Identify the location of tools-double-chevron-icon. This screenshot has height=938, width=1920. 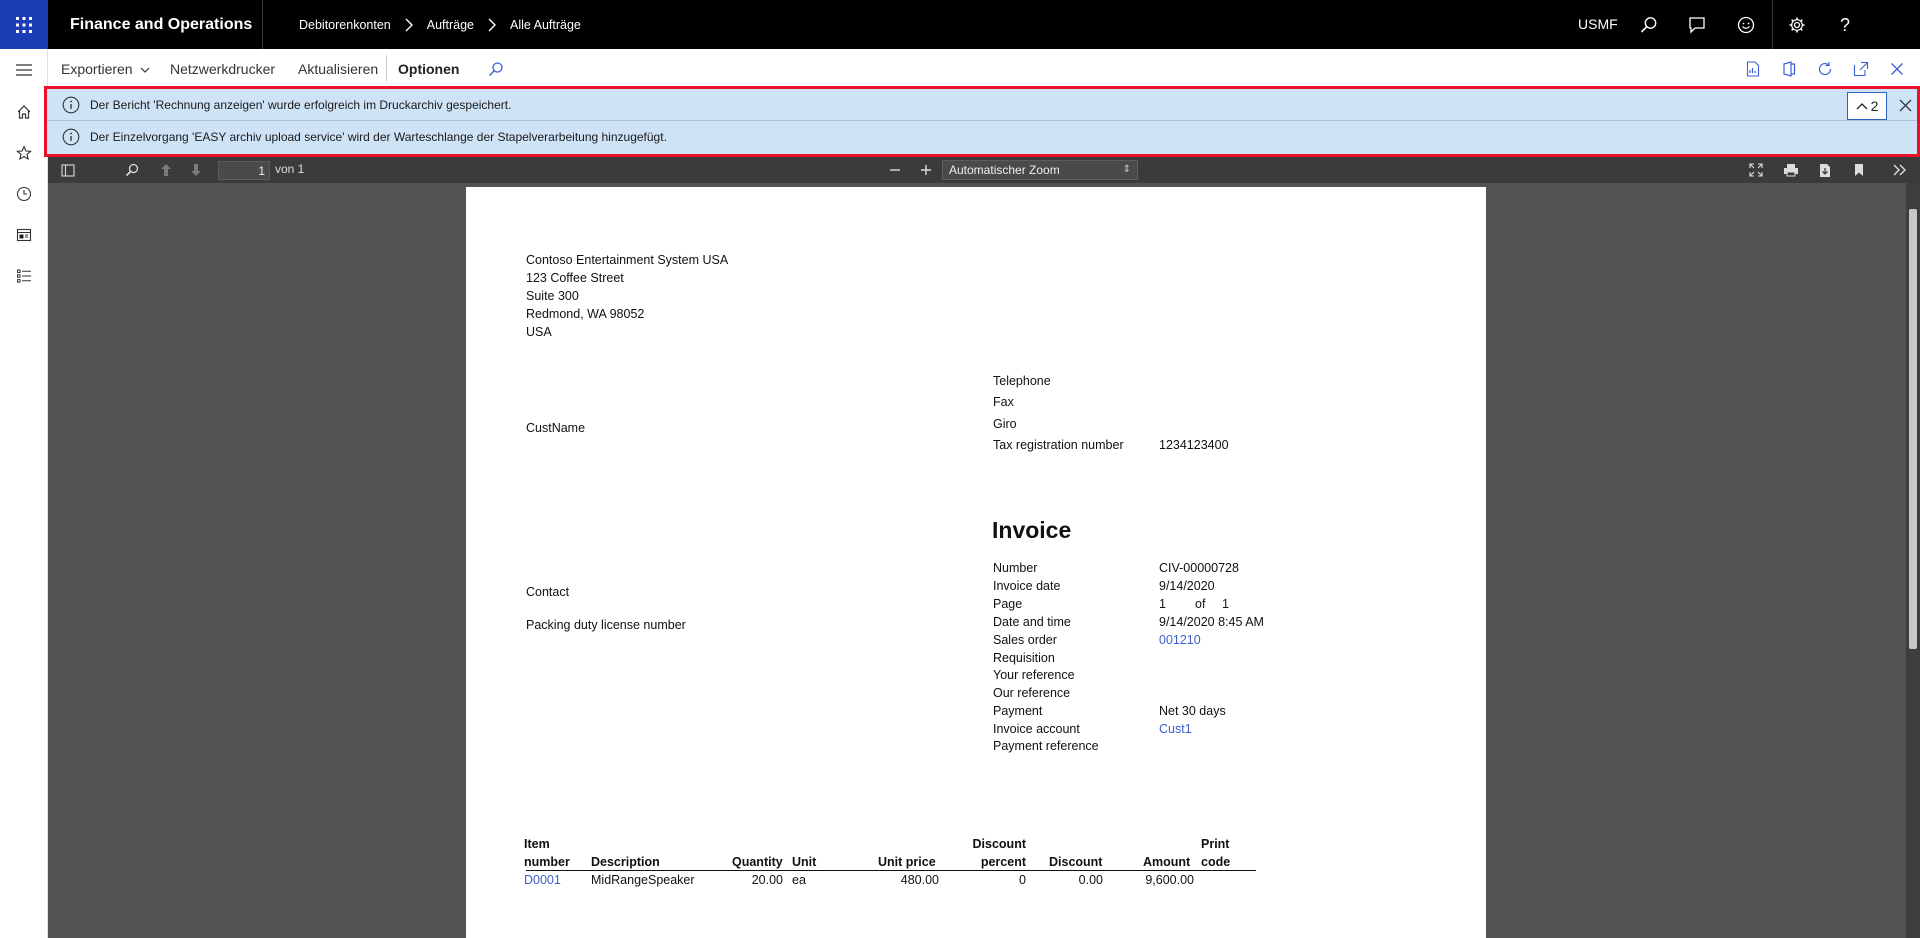
(1900, 170).